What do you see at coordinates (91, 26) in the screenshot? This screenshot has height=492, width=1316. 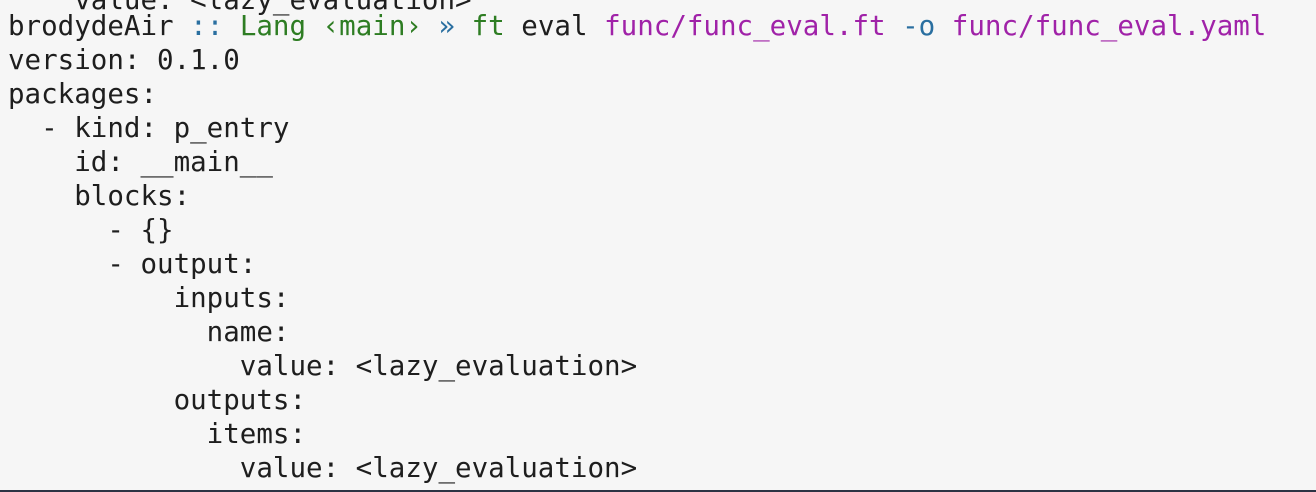 I see `prompt-hostname: brodydeAir` at bounding box center [91, 26].